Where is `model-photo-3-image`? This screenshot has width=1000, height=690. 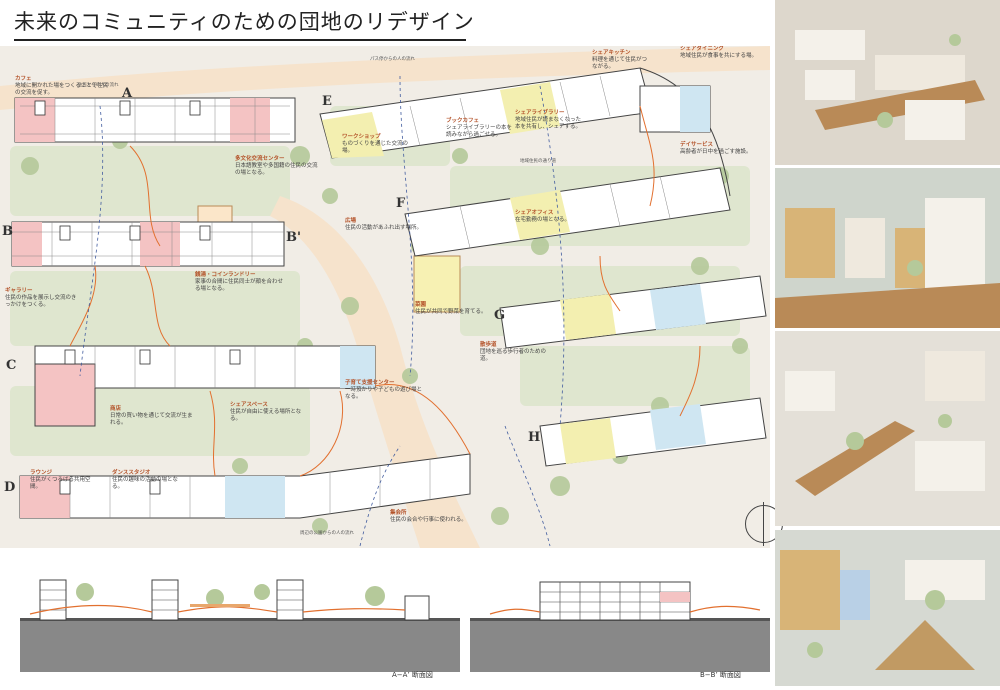
model-photo-3-image is located at coordinates (887, 428).